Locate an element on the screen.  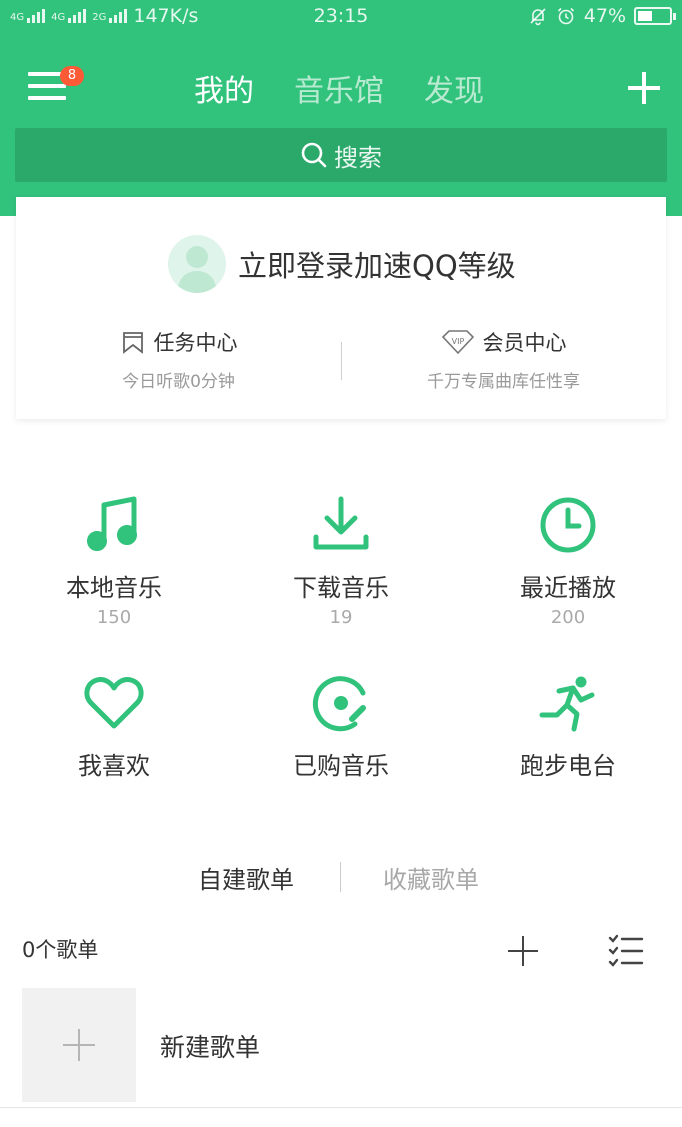
main-tabs: 我的 音乐馆 发现 is located at coordinates (339, 88).